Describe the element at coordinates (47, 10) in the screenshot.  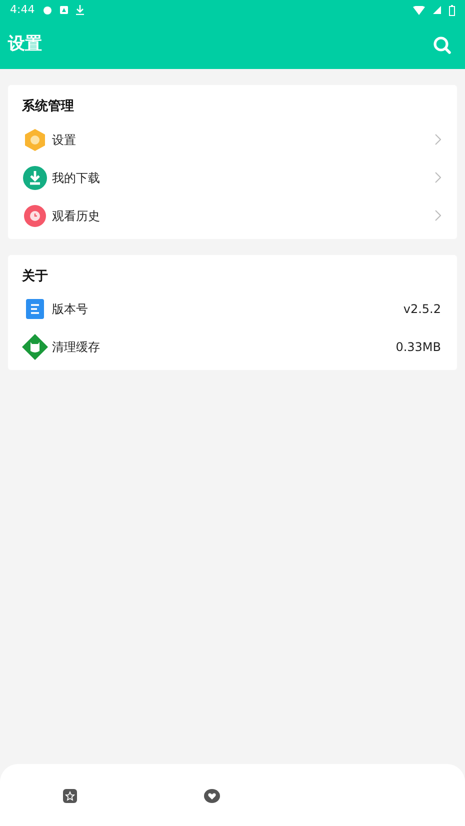
I see `dot-icon` at that location.